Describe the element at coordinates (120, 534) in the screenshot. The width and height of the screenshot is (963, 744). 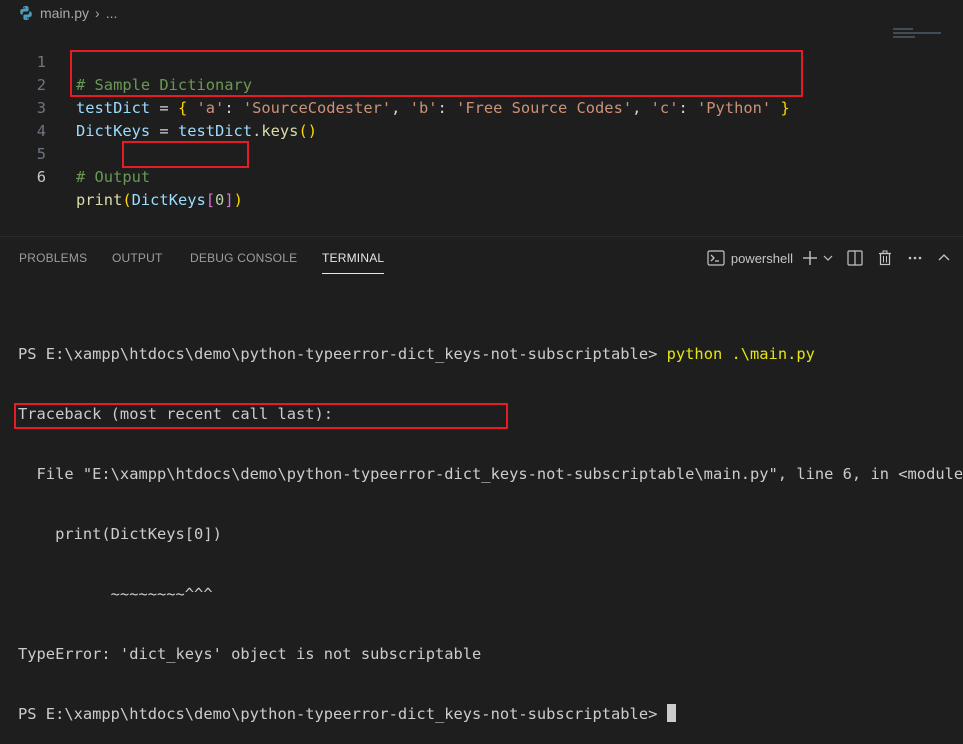
I see `terminal-line: print(DictKeys[0])` at that location.